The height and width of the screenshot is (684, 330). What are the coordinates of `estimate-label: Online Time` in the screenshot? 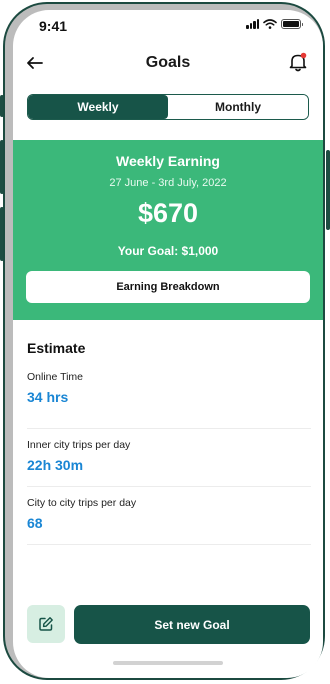 It's located at (55, 377).